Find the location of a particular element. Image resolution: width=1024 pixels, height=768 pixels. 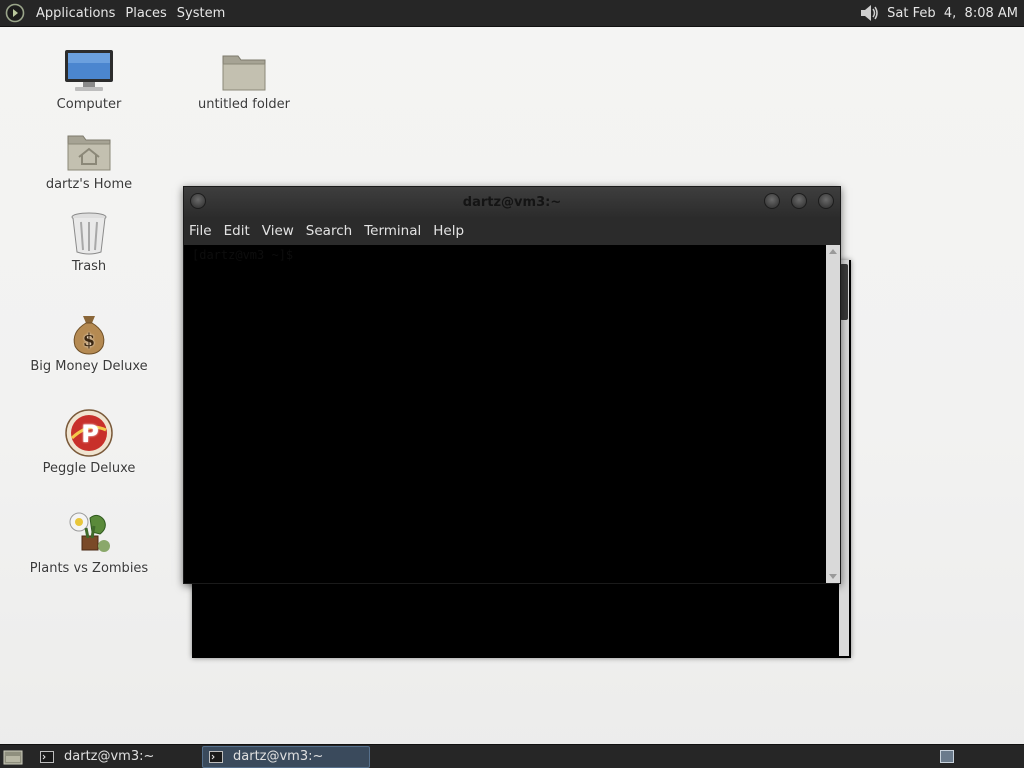

scrollbar-thumb is located at coordinates (844, 292).